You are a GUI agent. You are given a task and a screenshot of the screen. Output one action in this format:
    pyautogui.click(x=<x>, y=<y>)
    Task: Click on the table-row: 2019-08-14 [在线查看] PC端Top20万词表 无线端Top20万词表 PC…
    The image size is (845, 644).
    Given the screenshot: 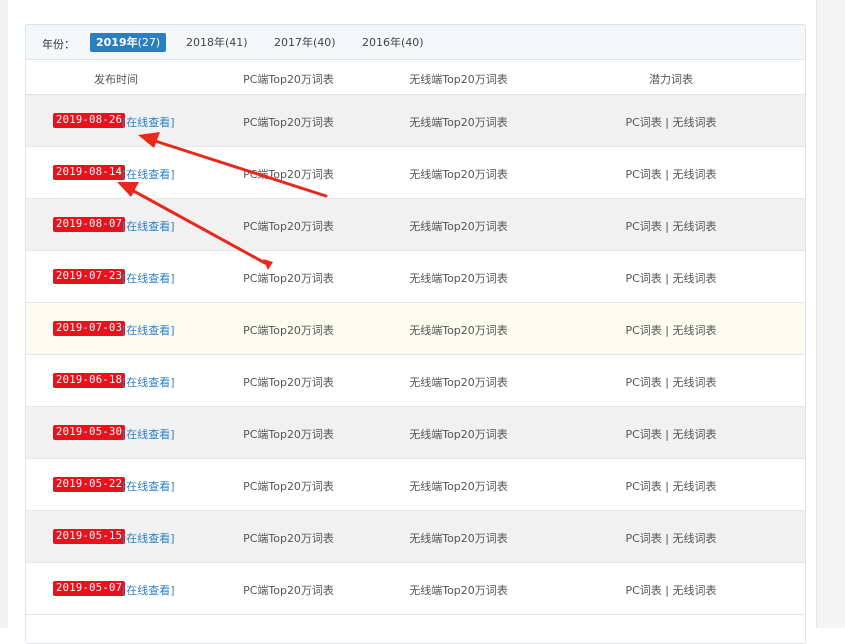 What is the action you would take?
    pyautogui.click(x=415, y=173)
    